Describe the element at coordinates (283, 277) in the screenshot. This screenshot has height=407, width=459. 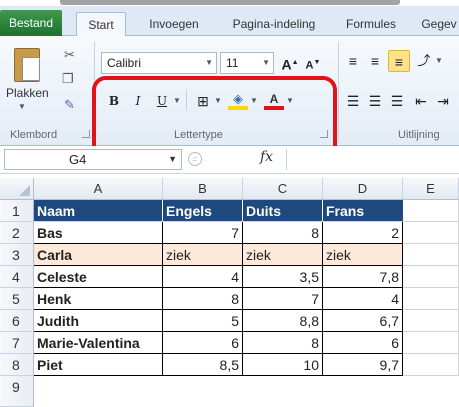
I see `grade-cell: 3,5` at that location.